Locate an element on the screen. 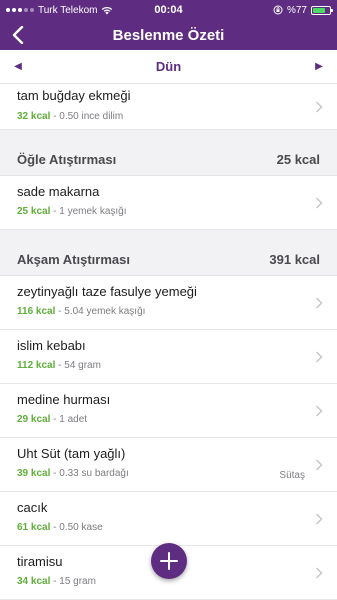 This screenshot has width=337, height=600. food-portion: - 1 adet is located at coordinates (69, 419).